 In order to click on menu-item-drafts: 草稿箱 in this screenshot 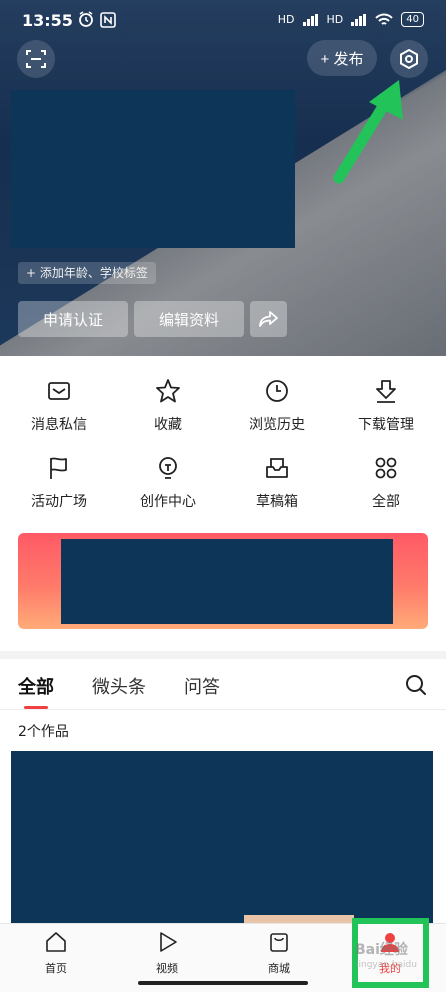, I will do `click(277, 490)`.